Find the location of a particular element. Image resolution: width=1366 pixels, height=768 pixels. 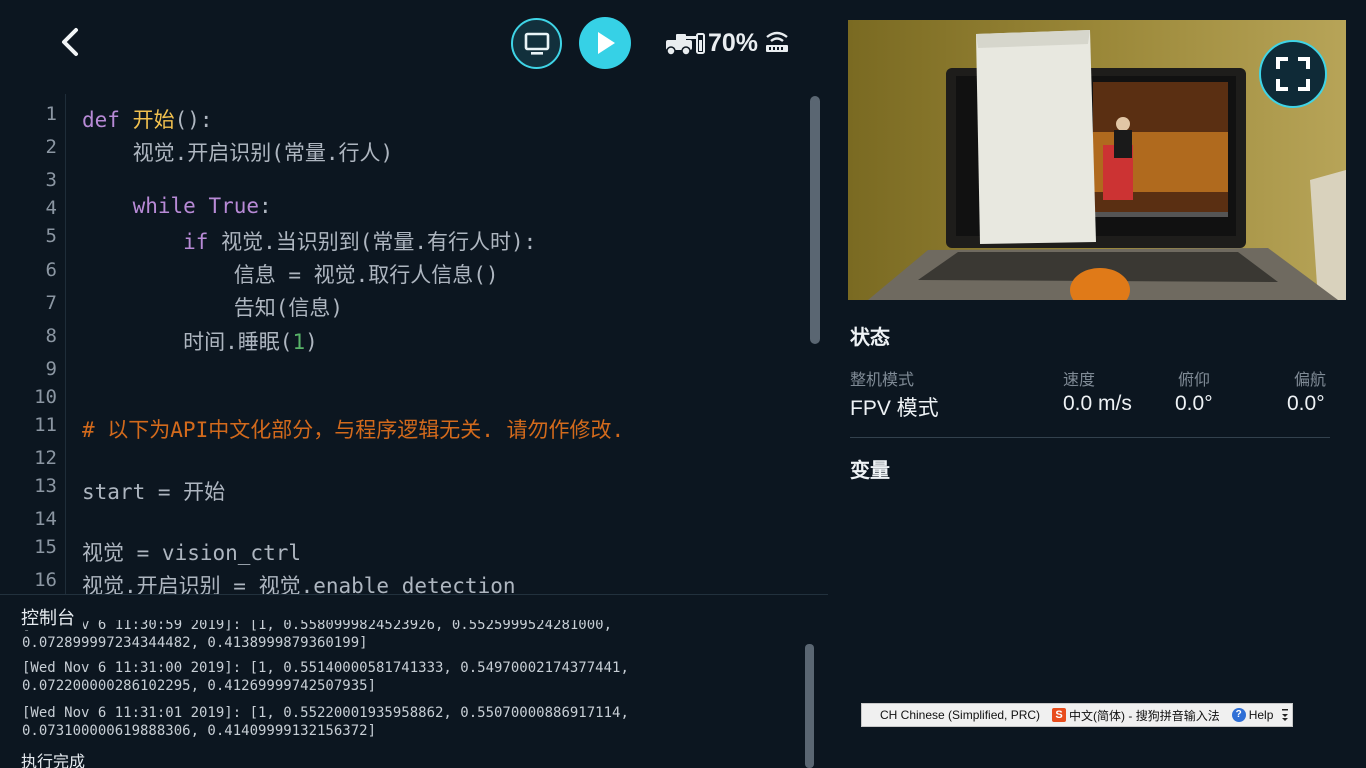

chevron-left-icon is located at coordinates (70, 42).